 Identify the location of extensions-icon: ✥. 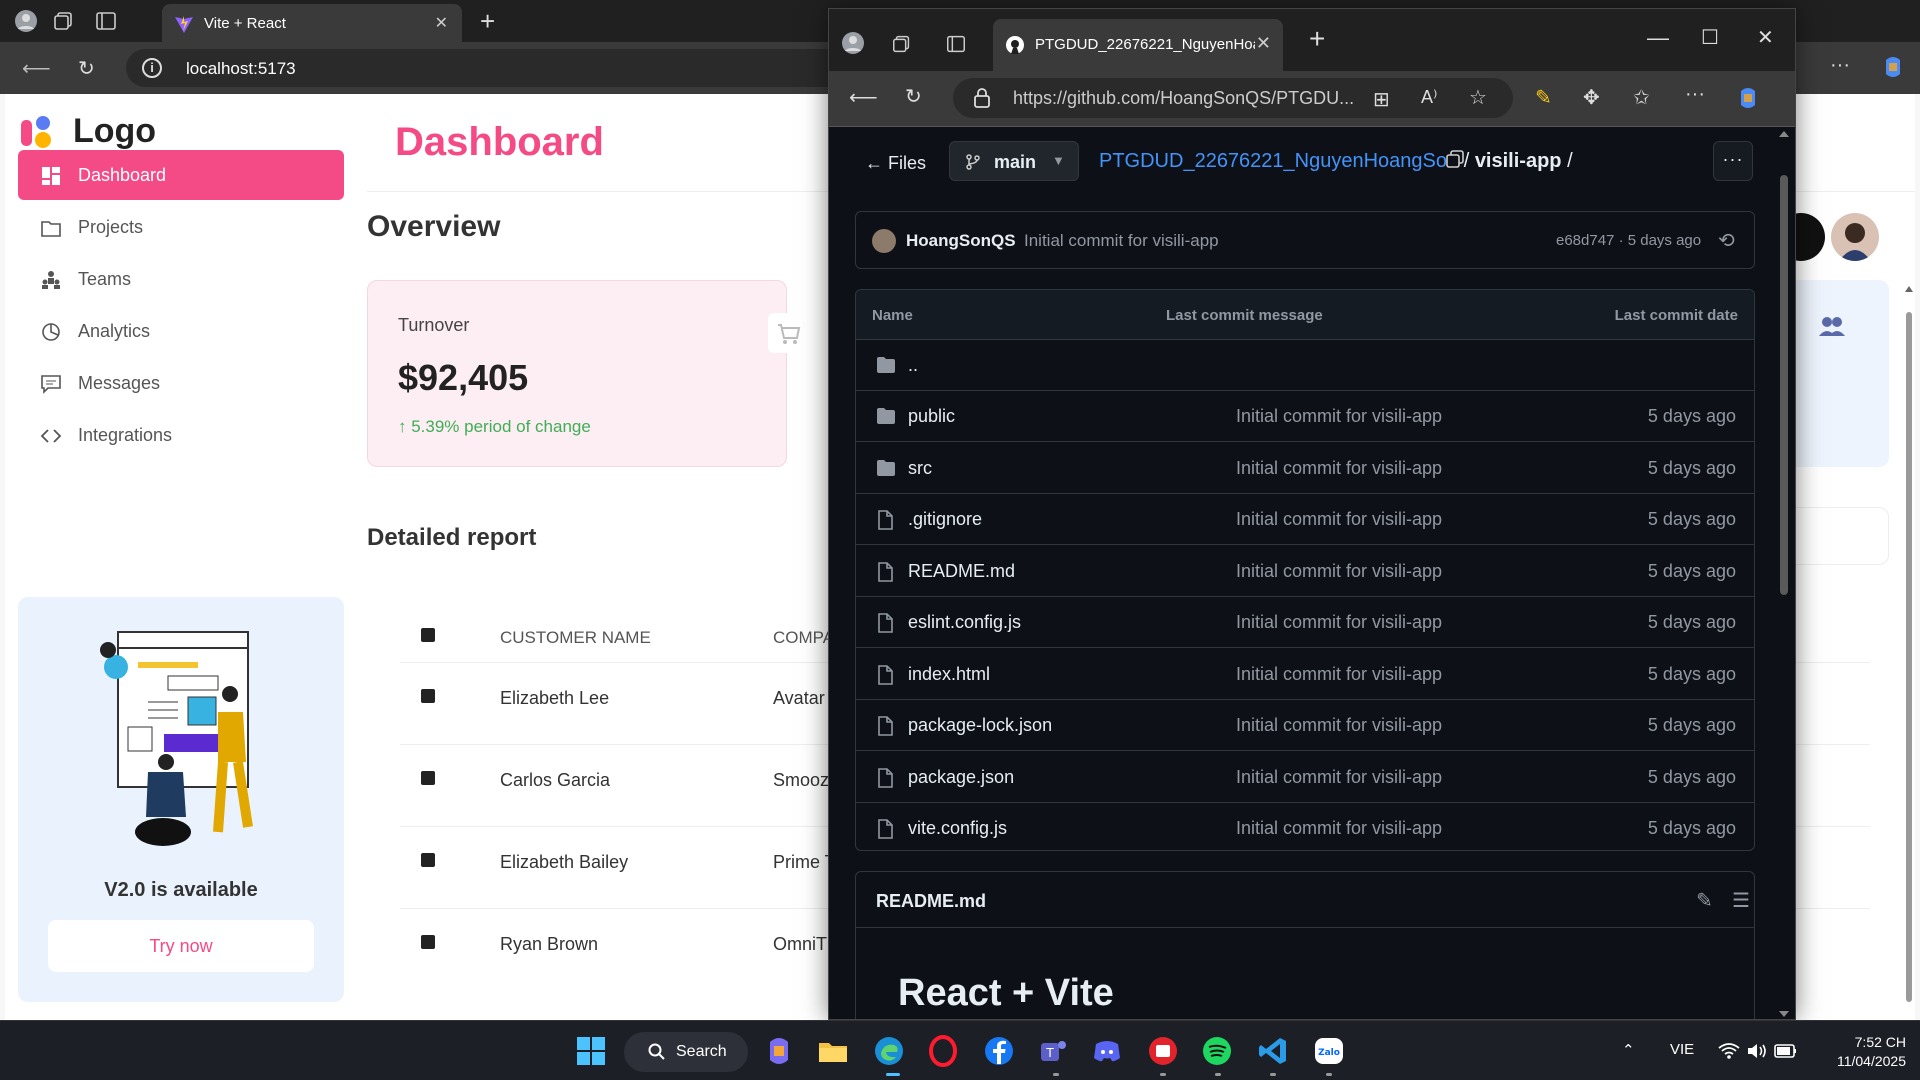
(1591, 97).